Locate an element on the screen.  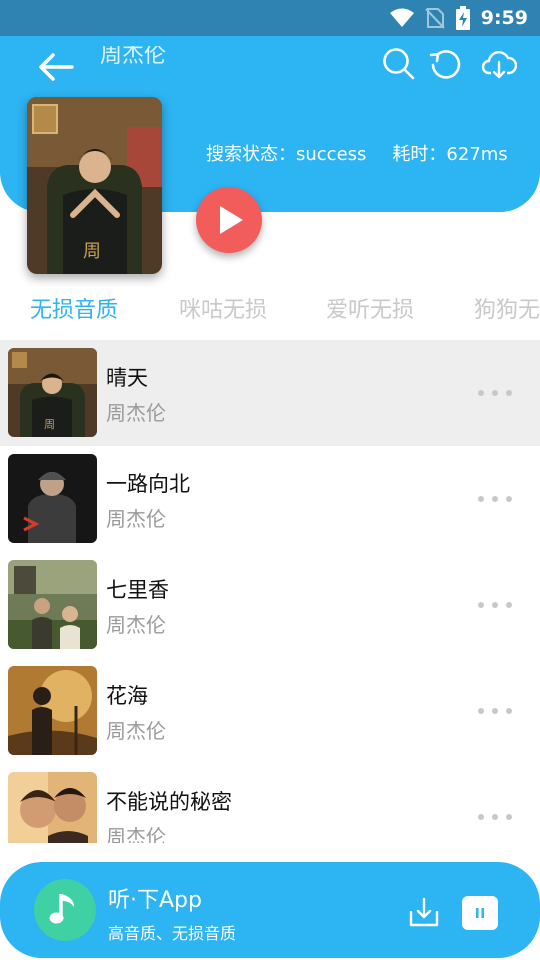
player-app-name: 听·下App is located at coordinates (155, 900).